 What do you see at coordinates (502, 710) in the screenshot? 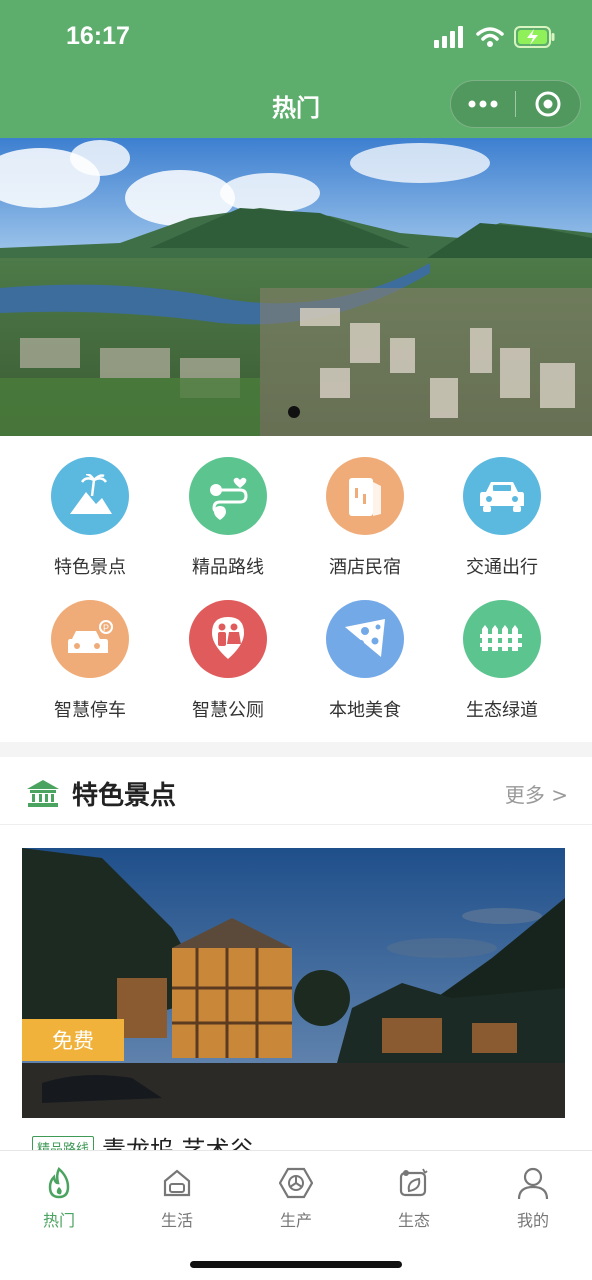
I see `grid-label: 生态绿道` at bounding box center [502, 710].